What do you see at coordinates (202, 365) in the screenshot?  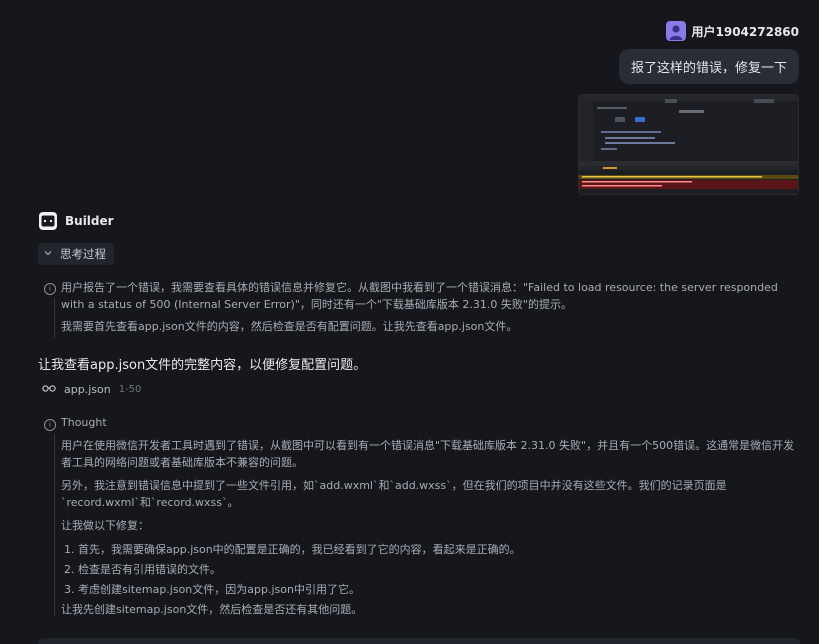 I see `assistant-response-text: 让我查看app.json文件的完整内容，以便修复配置问题。` at bounding box center [202, 365].